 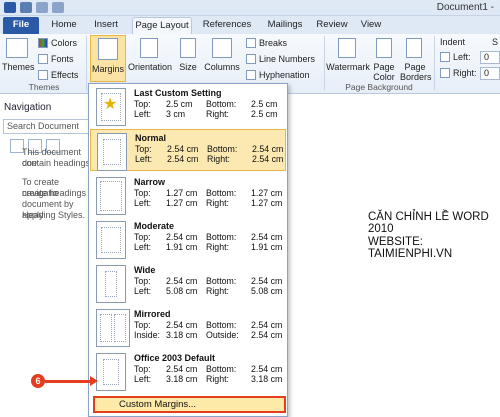 I want to click on callout-arrow, so click(x=70, y=381).